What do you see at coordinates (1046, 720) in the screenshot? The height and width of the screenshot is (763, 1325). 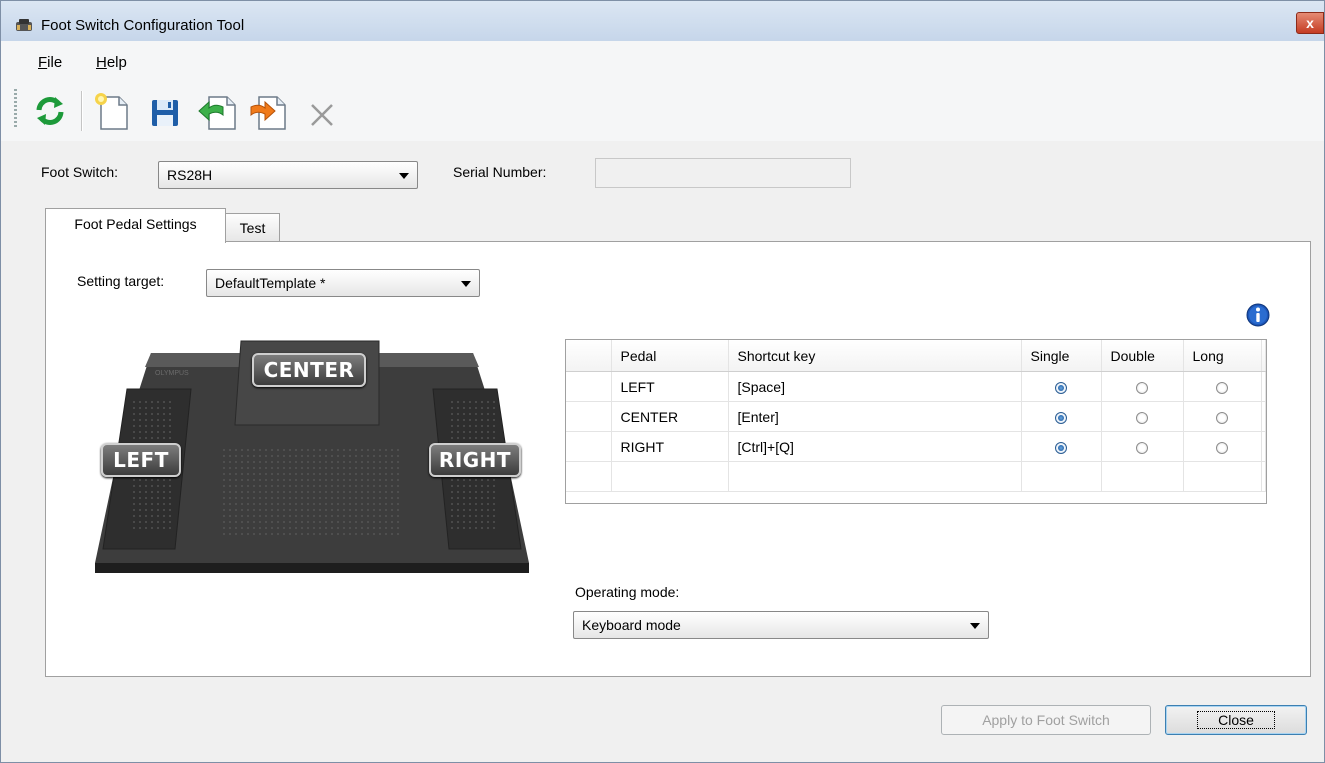 I see `apply-to-foot-switch-button: Apply to Foot Switch` at bounding box center [1046, 720].